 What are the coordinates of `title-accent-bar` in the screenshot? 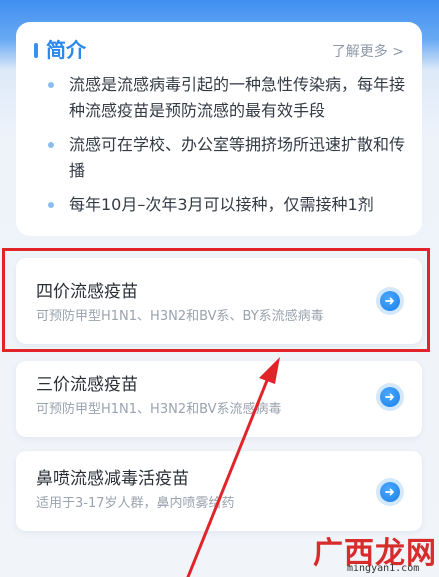 It's located at (36, 50).